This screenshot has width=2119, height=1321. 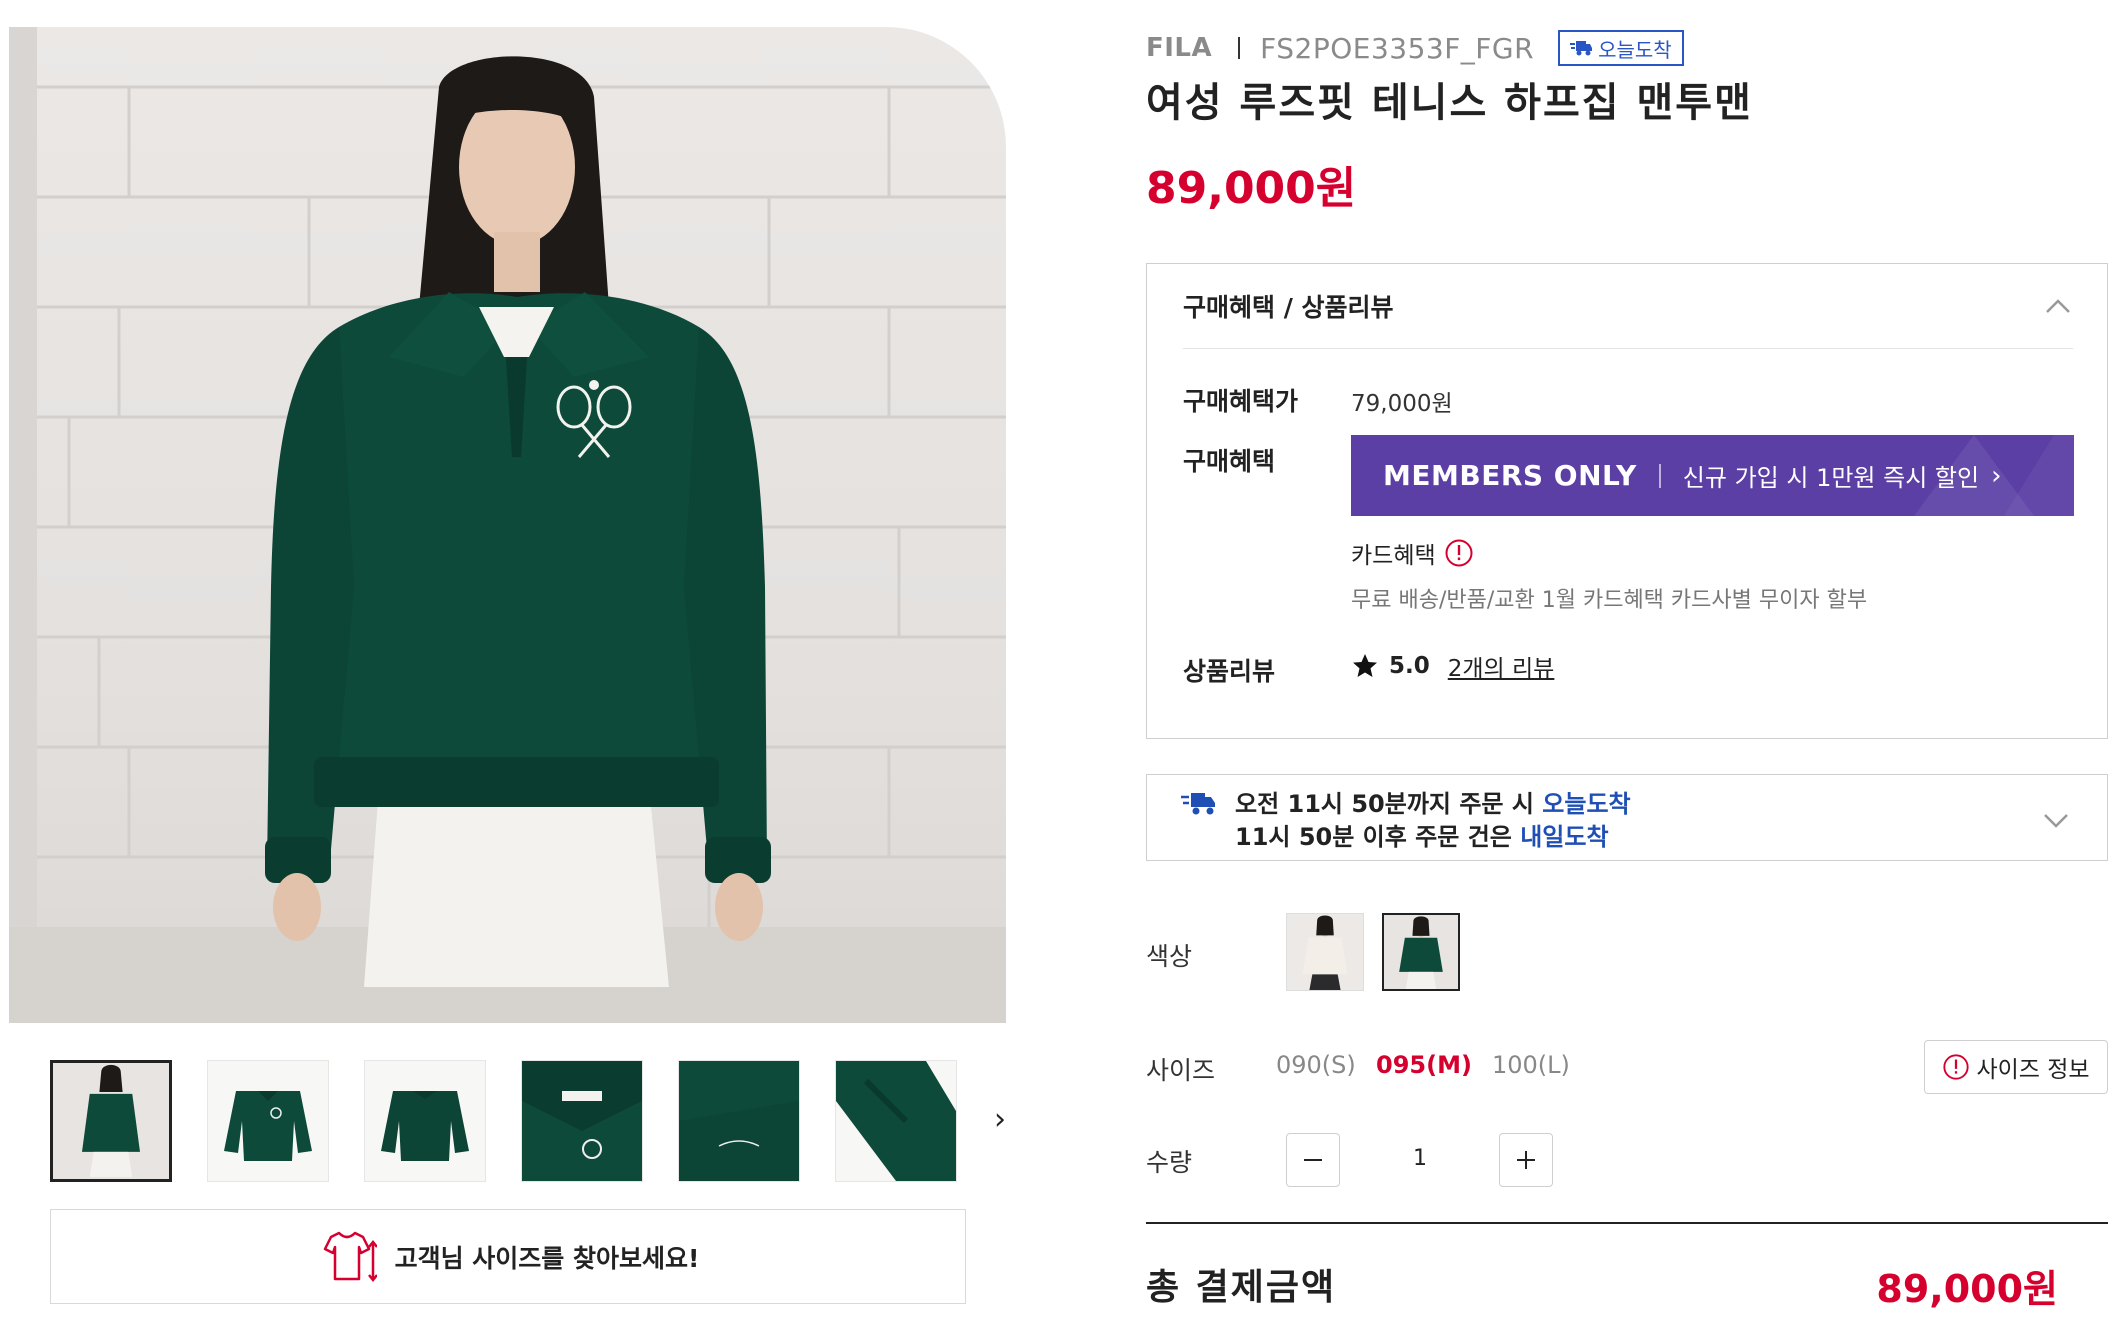 I want to click on size-option-m: 095(M), so click(x=1424, y=1065).